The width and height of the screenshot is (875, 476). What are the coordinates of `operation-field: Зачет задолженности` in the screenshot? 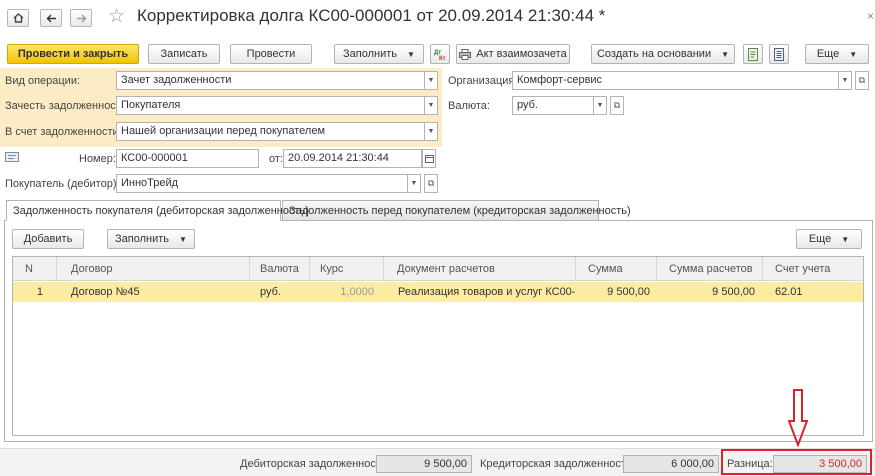 It's located at (270, 80).